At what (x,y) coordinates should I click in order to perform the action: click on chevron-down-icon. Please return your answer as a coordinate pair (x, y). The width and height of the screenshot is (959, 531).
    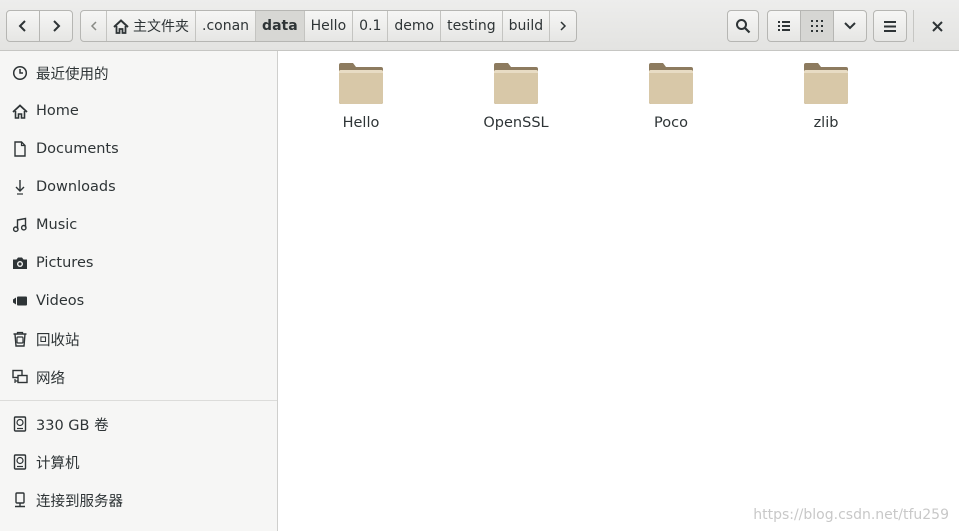
    Looking at the image, I should click on (850, 26).